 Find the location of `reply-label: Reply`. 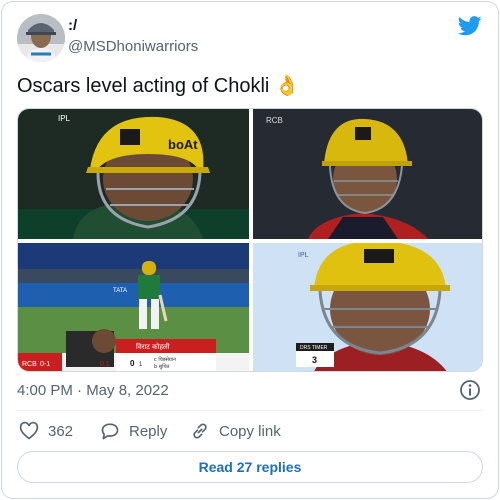

reply-label: Reply is located at coordinates (148, 431).